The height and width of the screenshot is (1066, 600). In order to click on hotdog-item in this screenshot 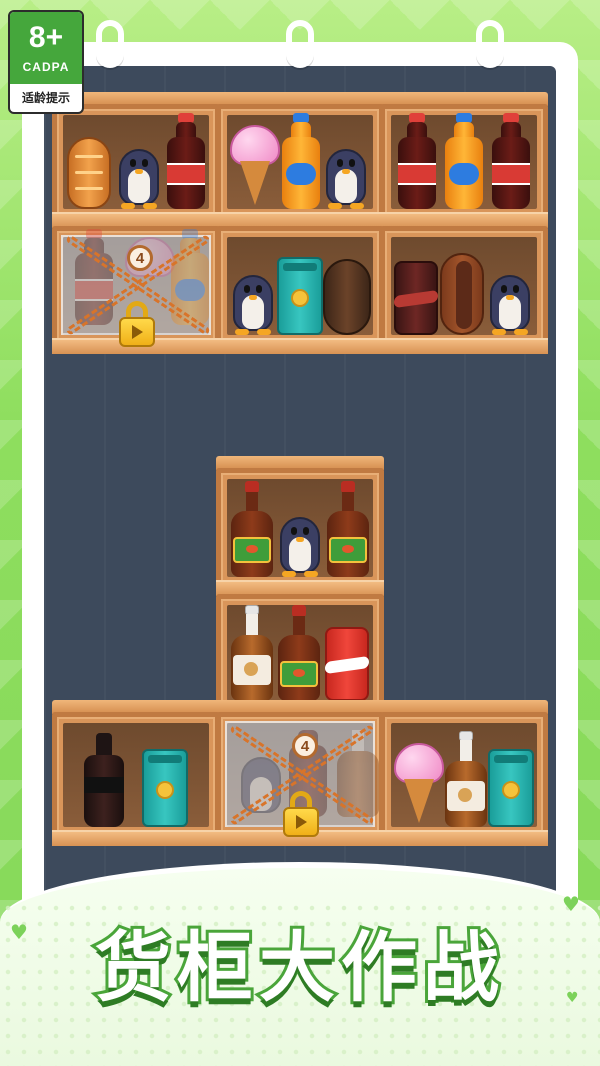, I will do `click(462, 294)`.